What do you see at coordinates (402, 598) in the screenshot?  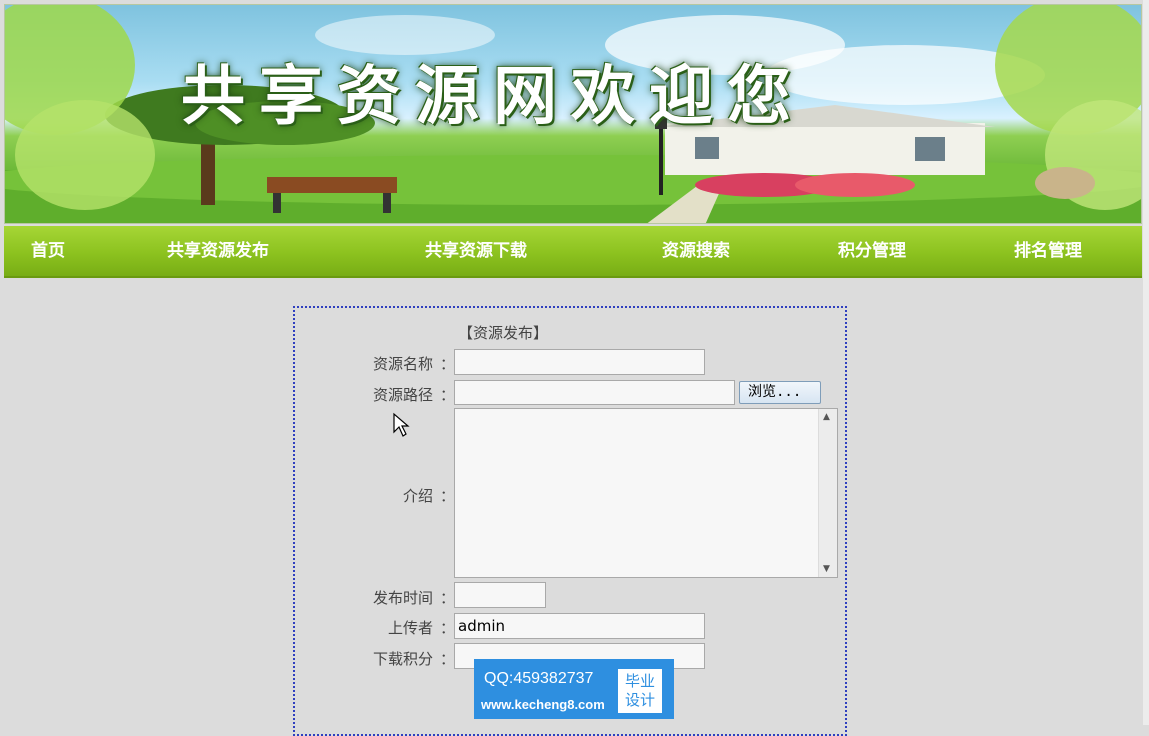 I see `publish-time-label: 发布时间` at bounding box center [402, 598].